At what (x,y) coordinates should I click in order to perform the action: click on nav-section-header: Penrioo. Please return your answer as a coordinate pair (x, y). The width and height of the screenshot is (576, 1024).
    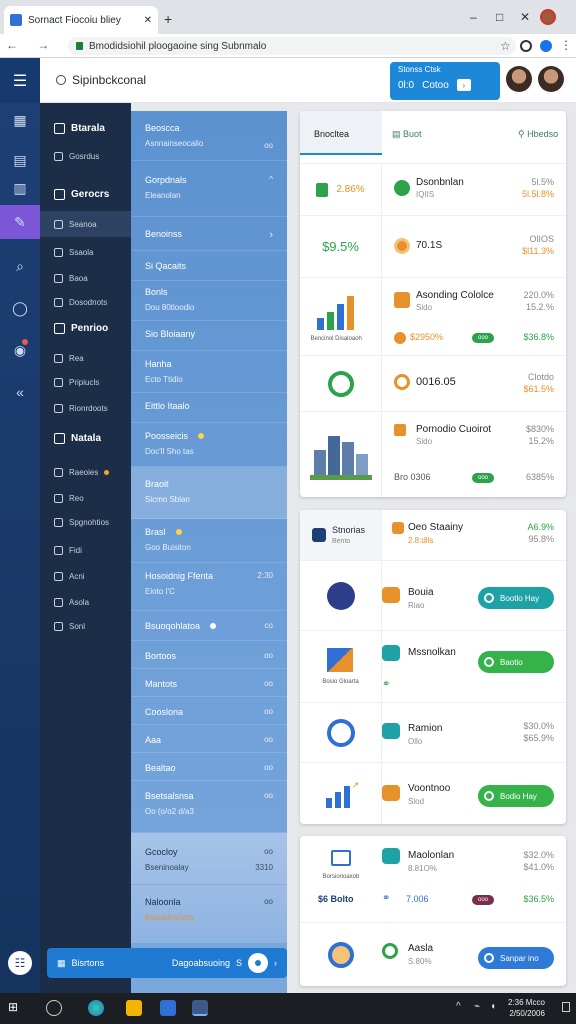
    Looking at the image, I should click on (85, 328).